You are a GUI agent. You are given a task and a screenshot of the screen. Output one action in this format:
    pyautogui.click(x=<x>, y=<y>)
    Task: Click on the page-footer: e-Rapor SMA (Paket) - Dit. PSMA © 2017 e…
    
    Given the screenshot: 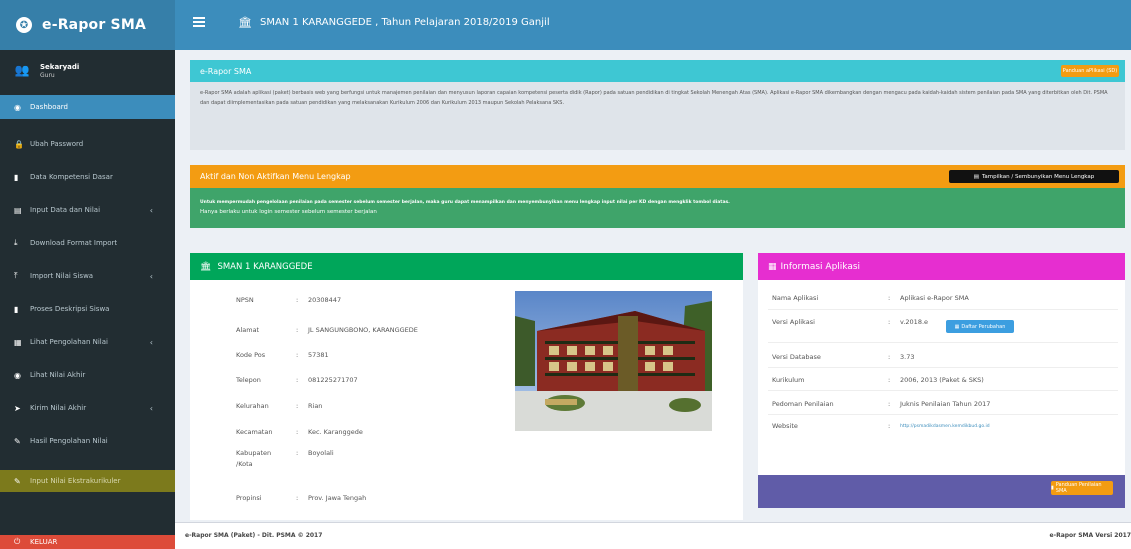 What is the action you would take?
    pyautogui.click(x=653, y=535)
    